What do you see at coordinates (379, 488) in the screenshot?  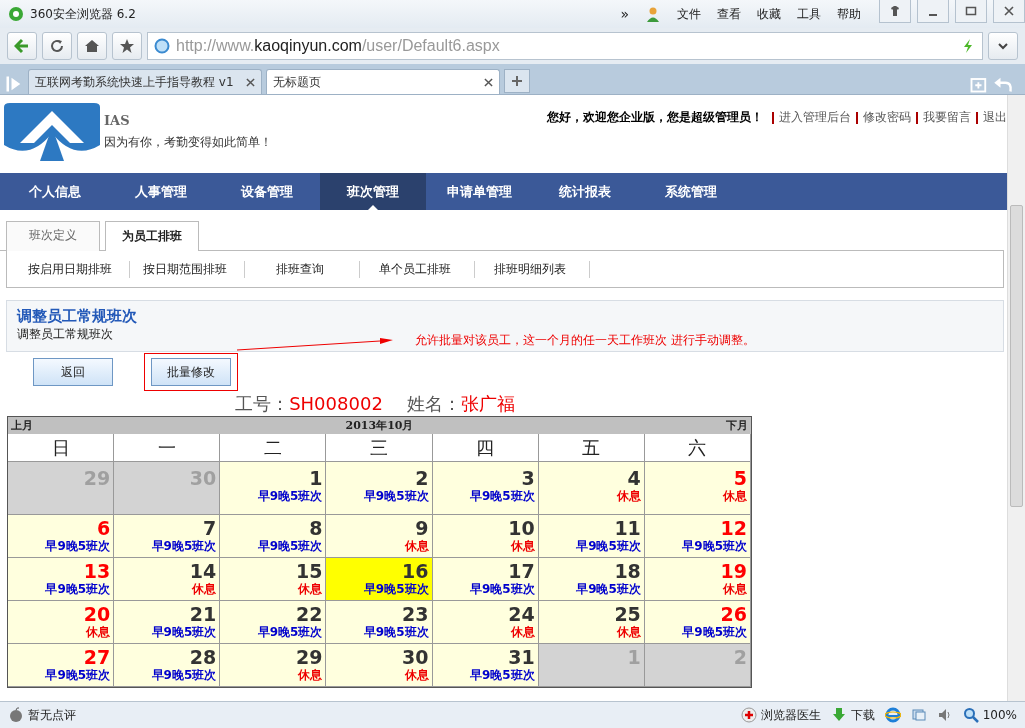 I see `calendar-day: 2 早9晚5班次` at bounding box center [379, 488].